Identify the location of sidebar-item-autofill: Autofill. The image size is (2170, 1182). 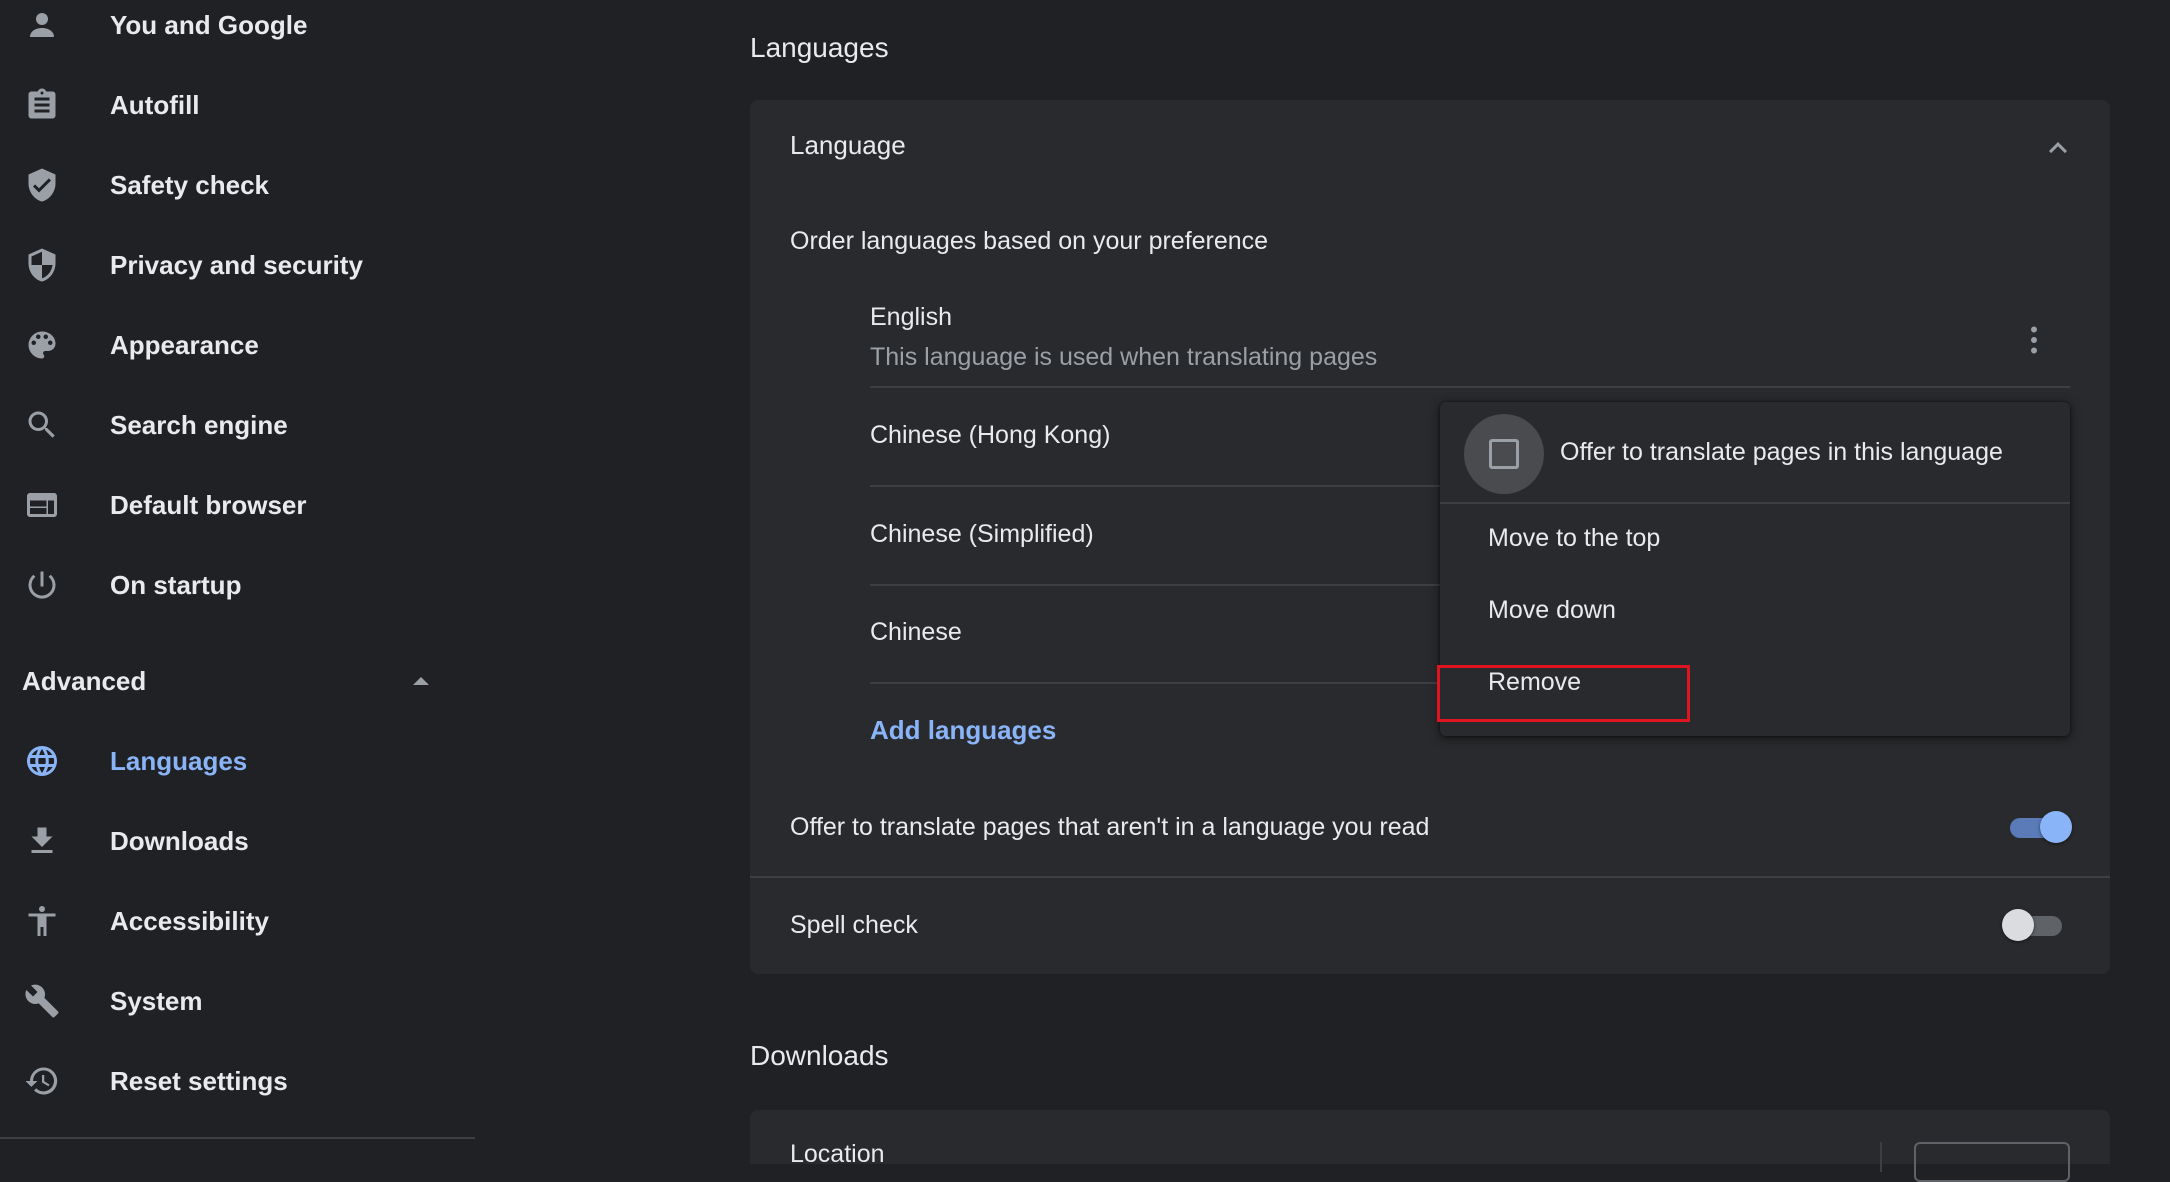
(237, 105).